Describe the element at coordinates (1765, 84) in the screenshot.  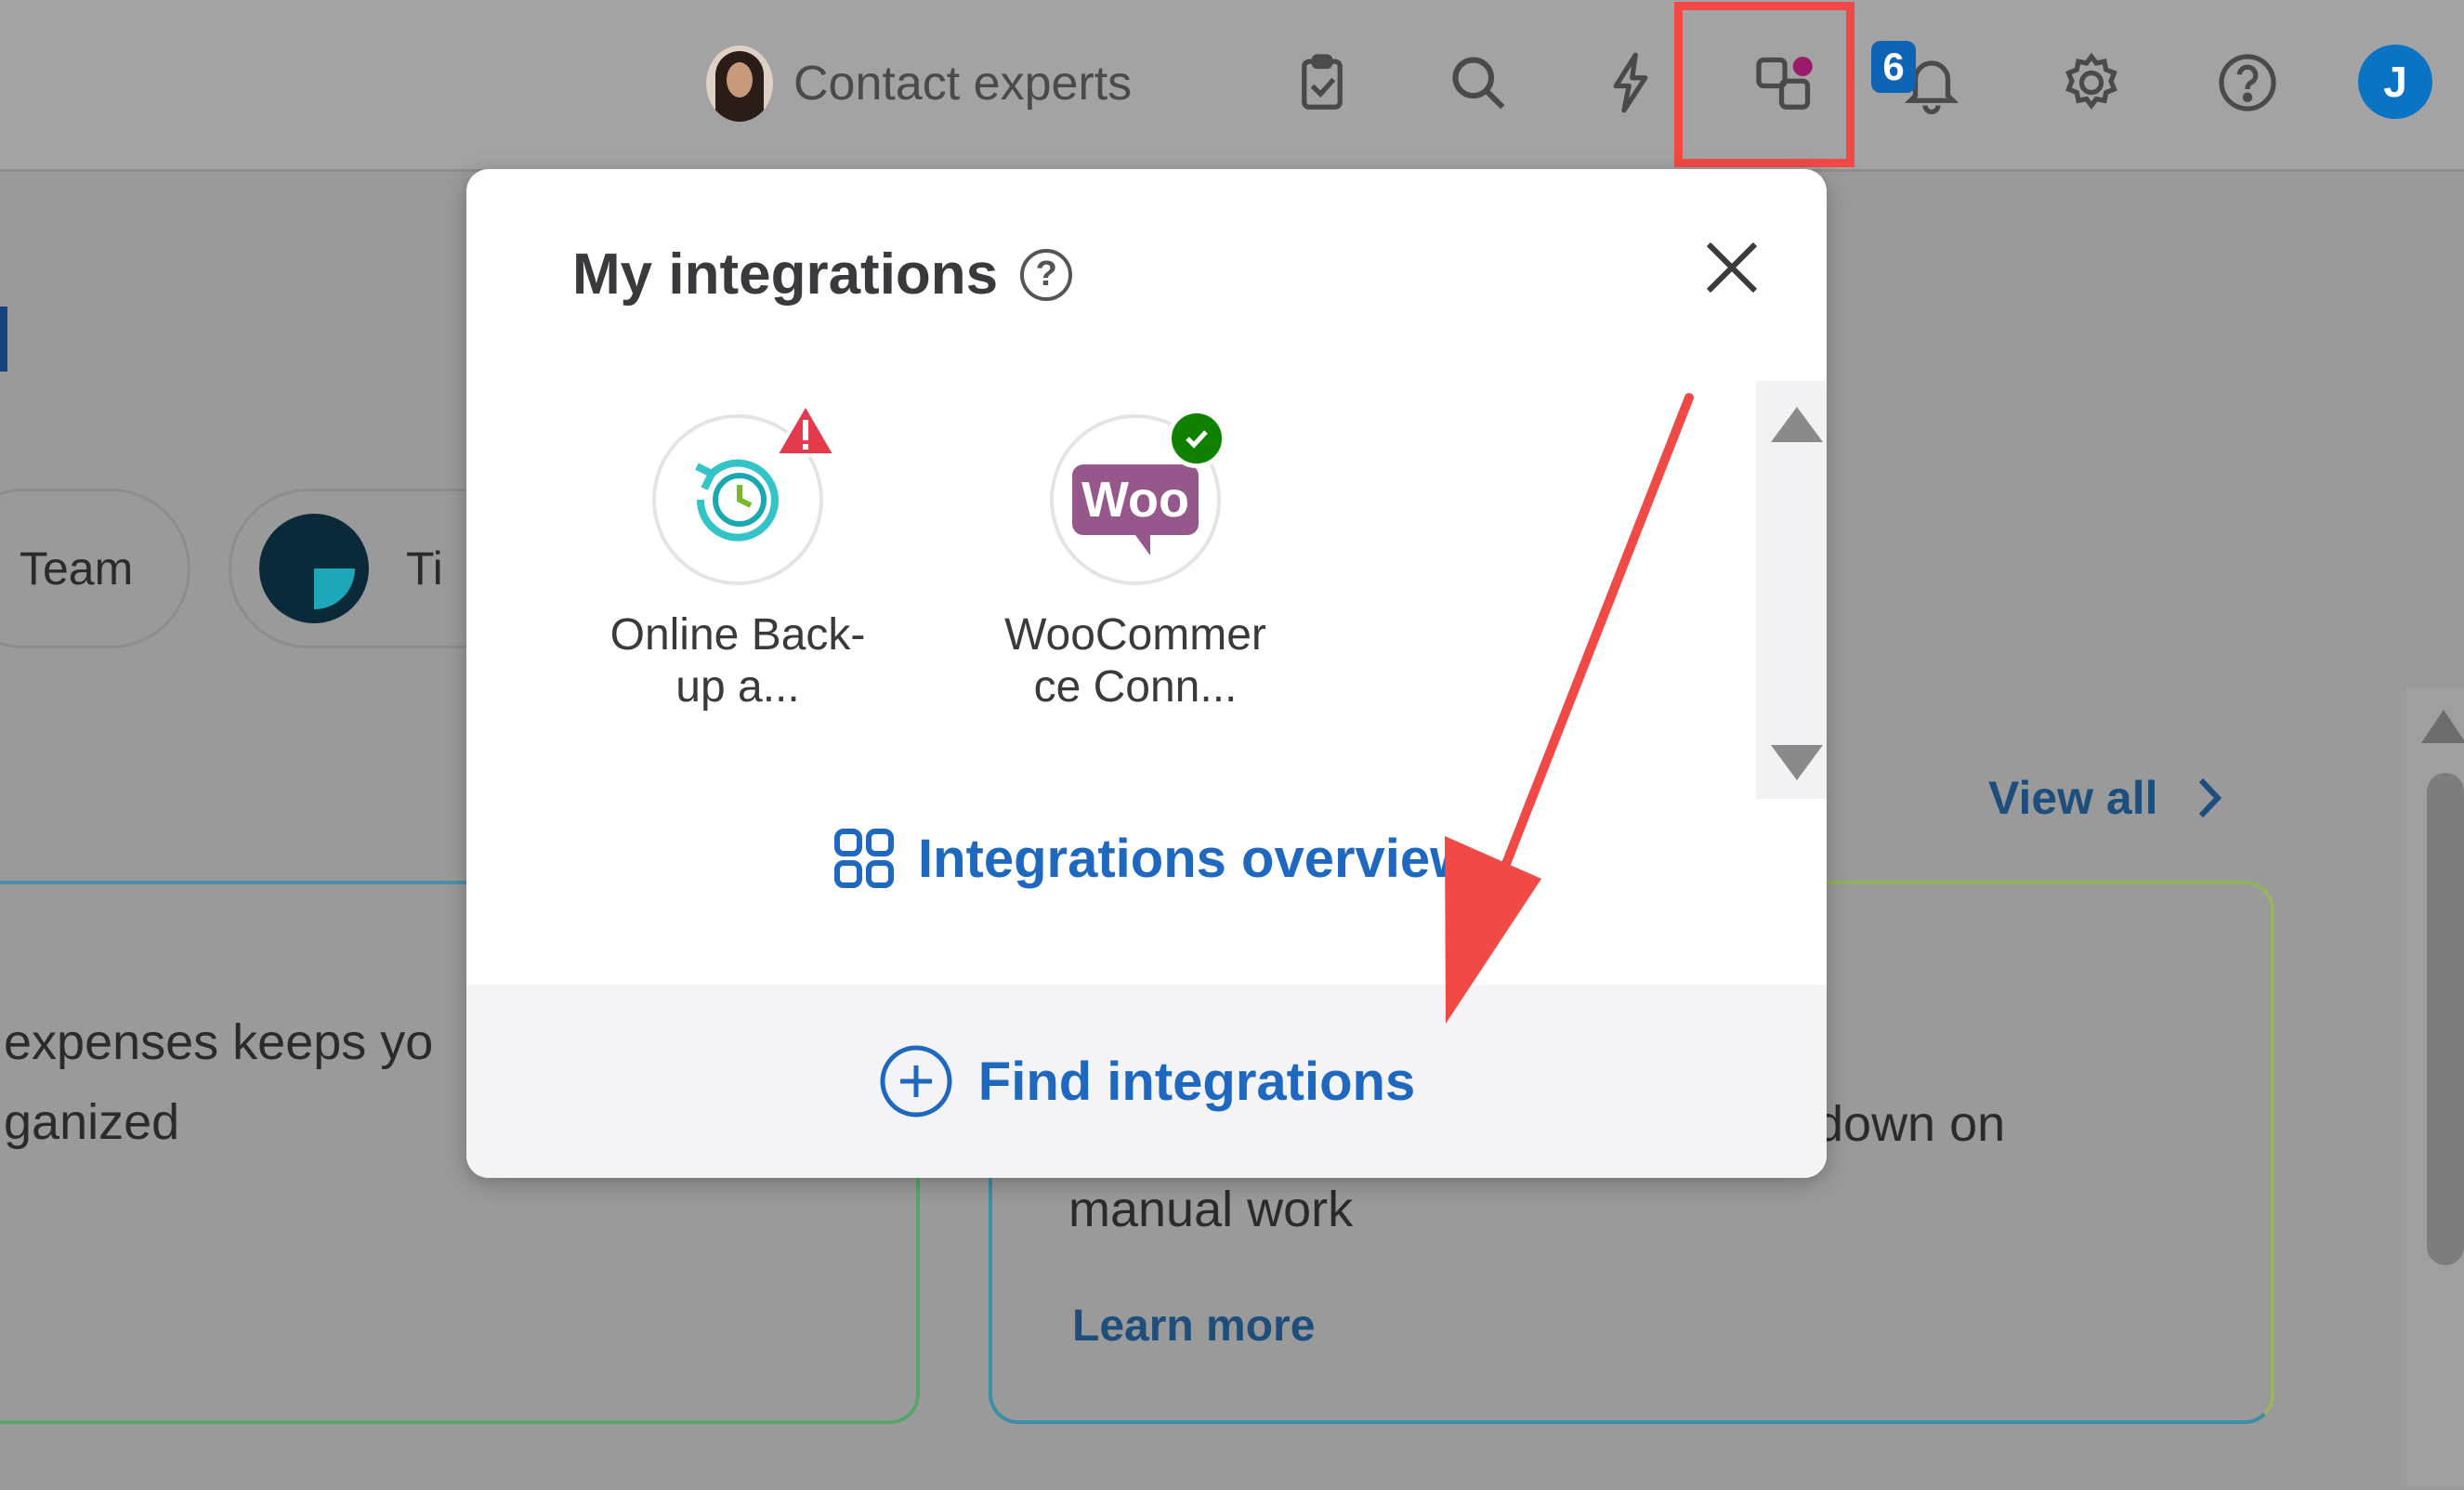
I see `integrations-highlight` at that location.